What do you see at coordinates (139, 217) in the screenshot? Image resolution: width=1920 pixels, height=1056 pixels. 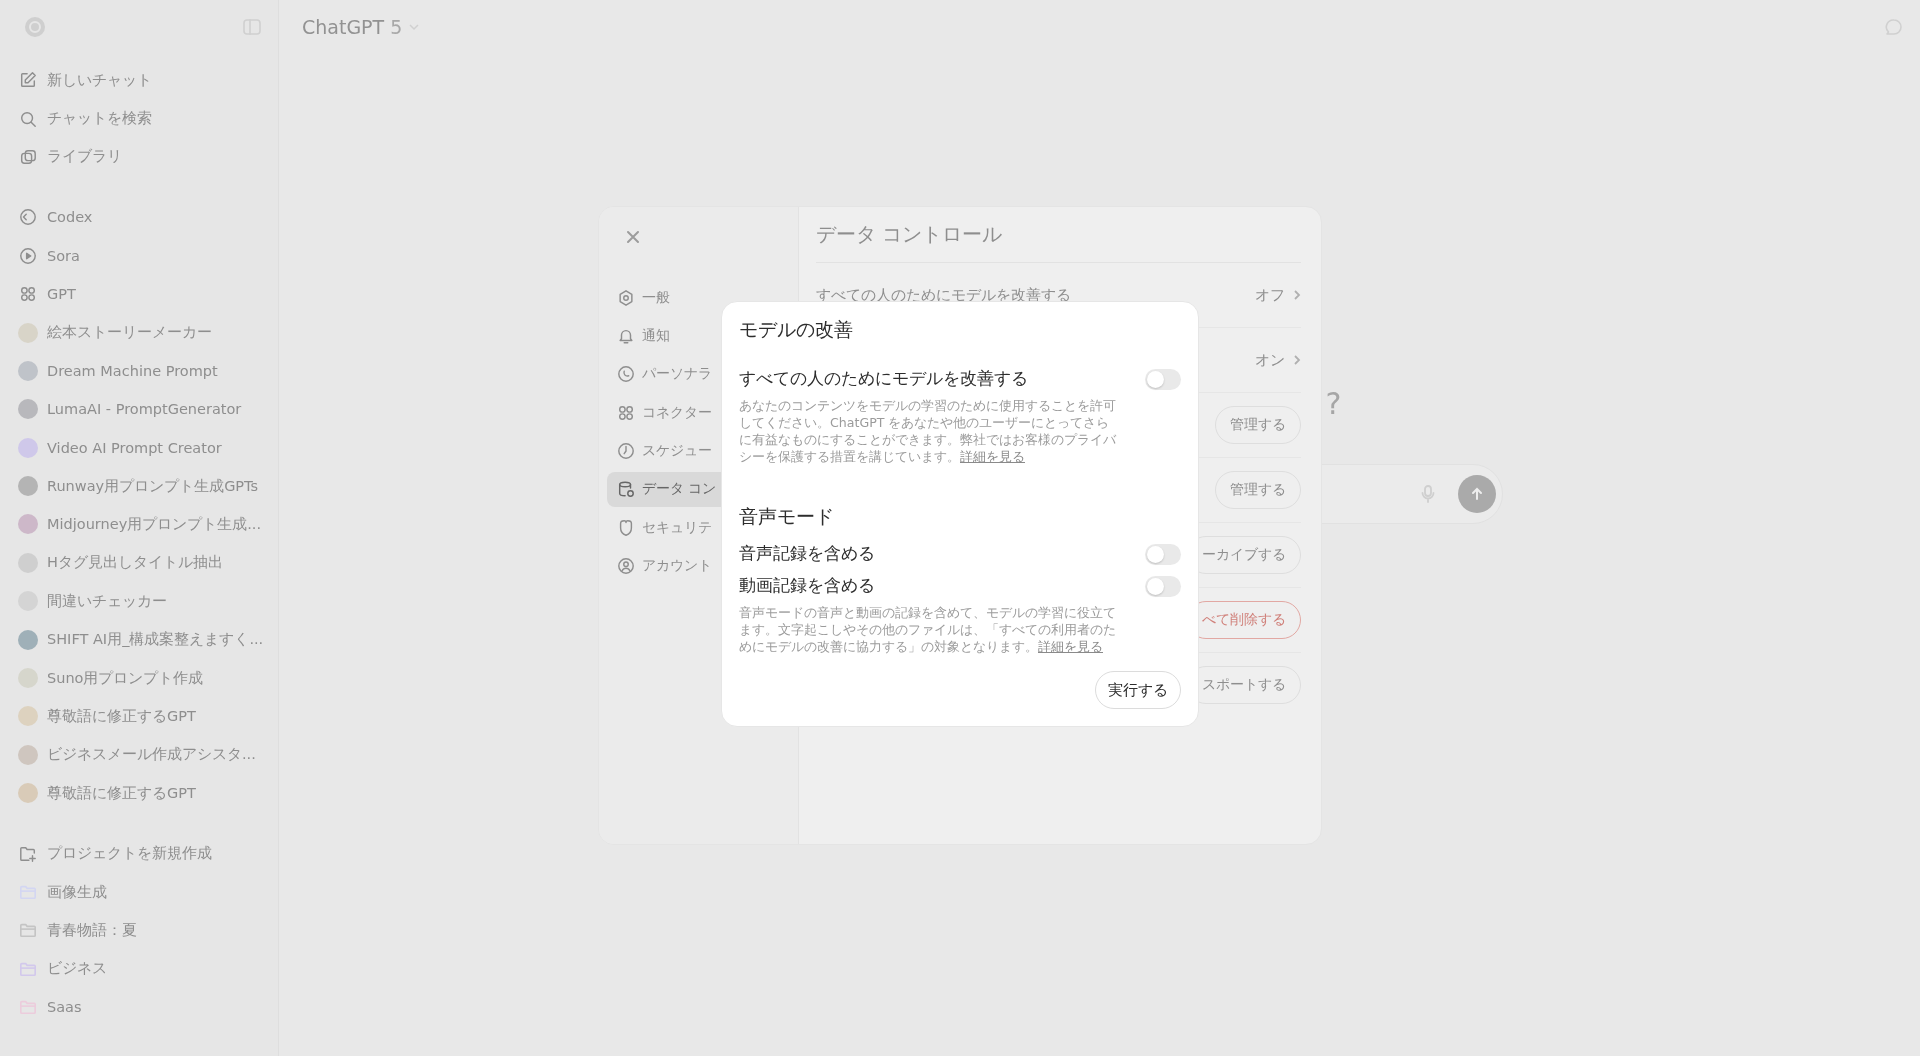 I see `sidebar-item: Codex` at bounding box center [139, 217].